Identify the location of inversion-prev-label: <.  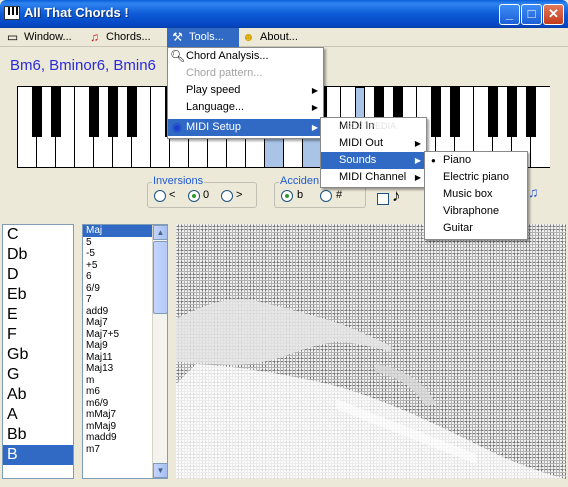
(172, 195).